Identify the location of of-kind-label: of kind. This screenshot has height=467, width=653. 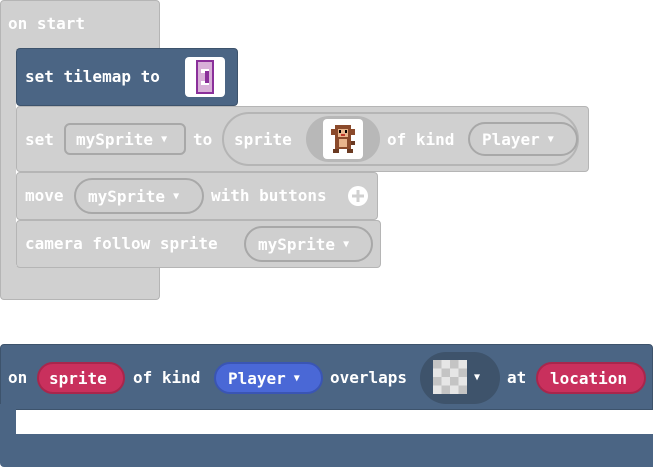
(421, 139).